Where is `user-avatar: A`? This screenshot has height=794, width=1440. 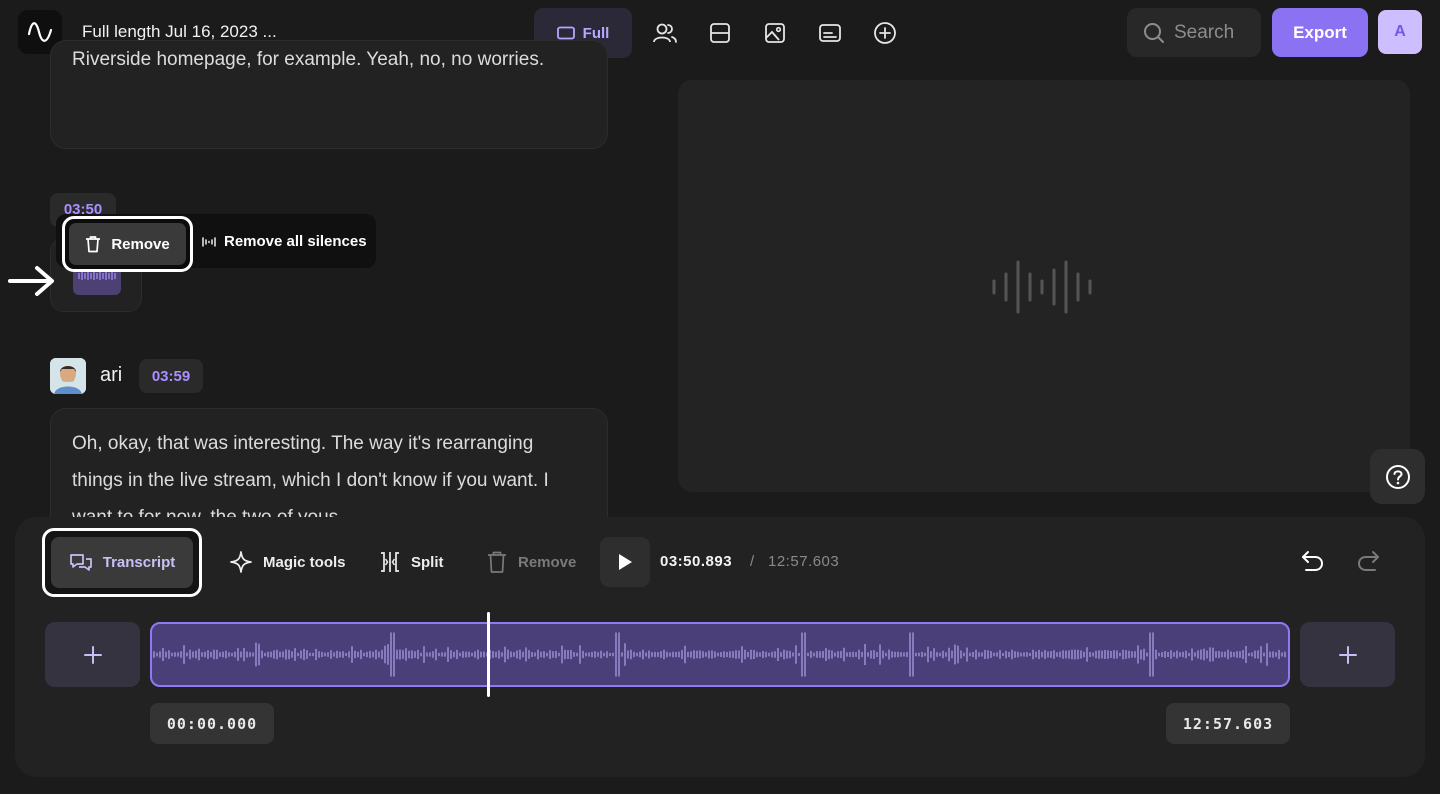
user-avatar: A is located at coordinates (1400, 32).